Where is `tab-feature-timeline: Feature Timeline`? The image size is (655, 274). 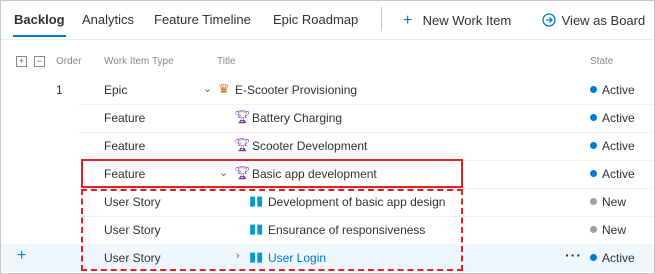 tab-feature-timeline: Feature Timeline is located at coordinates (202, 19).